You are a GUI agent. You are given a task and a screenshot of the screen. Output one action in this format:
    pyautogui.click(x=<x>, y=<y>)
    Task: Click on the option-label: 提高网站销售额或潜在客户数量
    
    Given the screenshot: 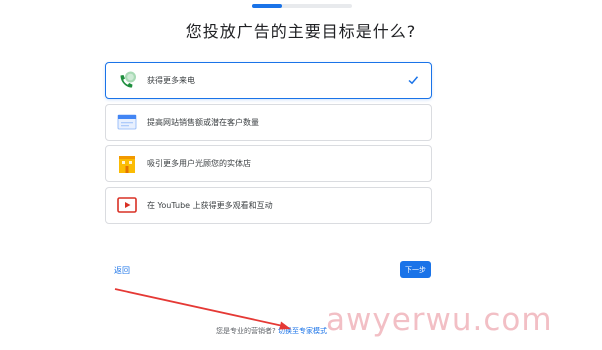 What is the action you would take?
    pyautogui.click(x=203, y=122)
    